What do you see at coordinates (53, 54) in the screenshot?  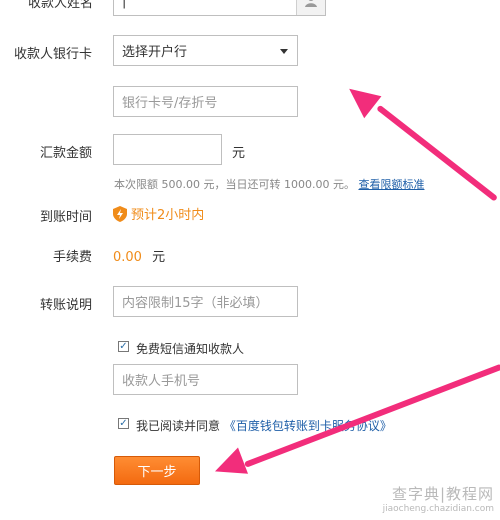 I see `bank-card-label: 收款人银行卡` at bounding box center [53, 54].